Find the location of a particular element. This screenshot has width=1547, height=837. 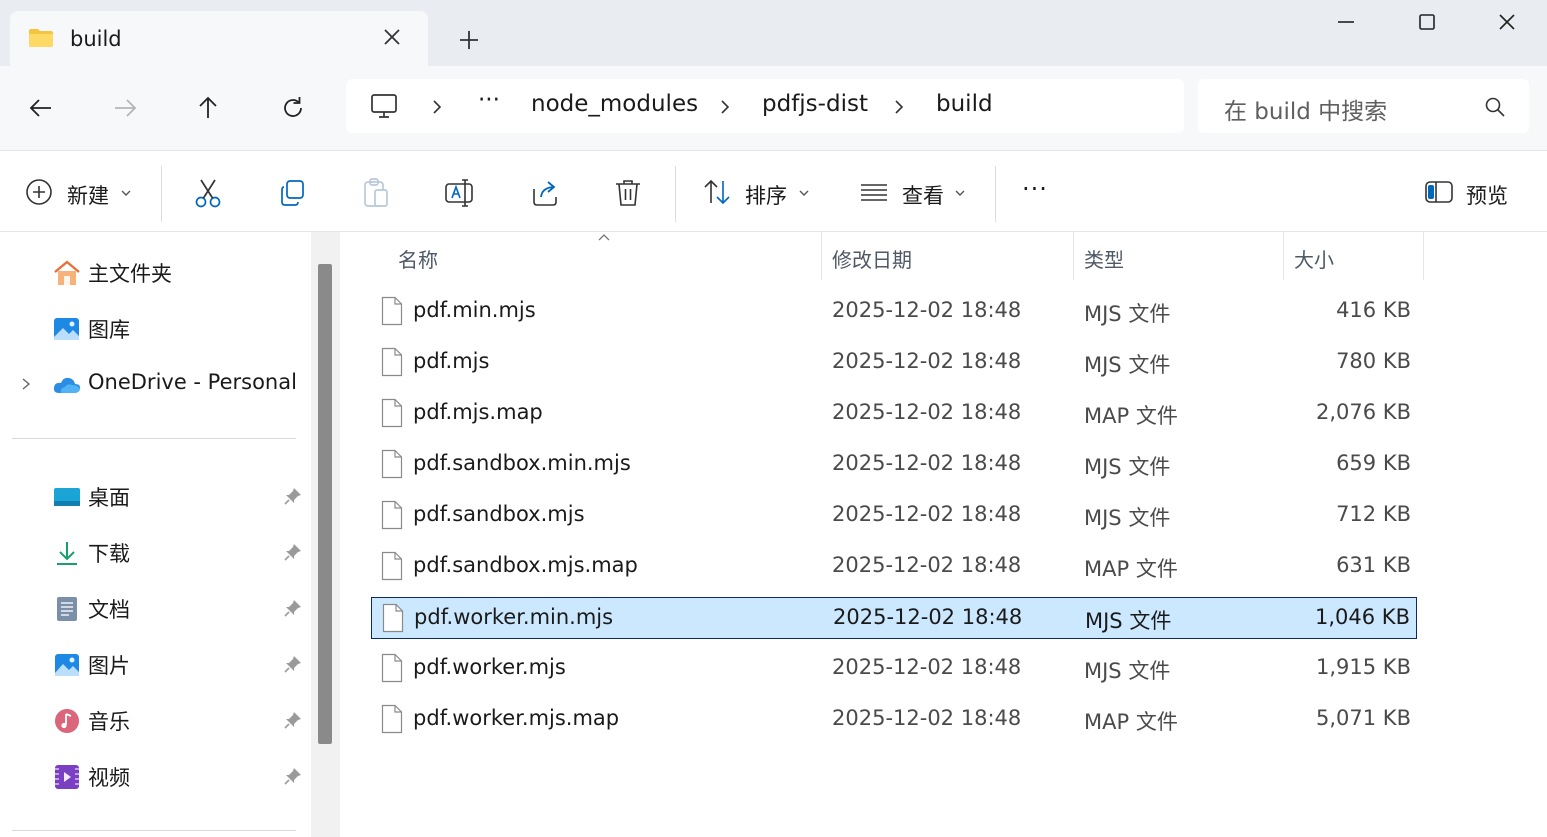

more-options-button: ··· is located at coordinates (1035, 189).